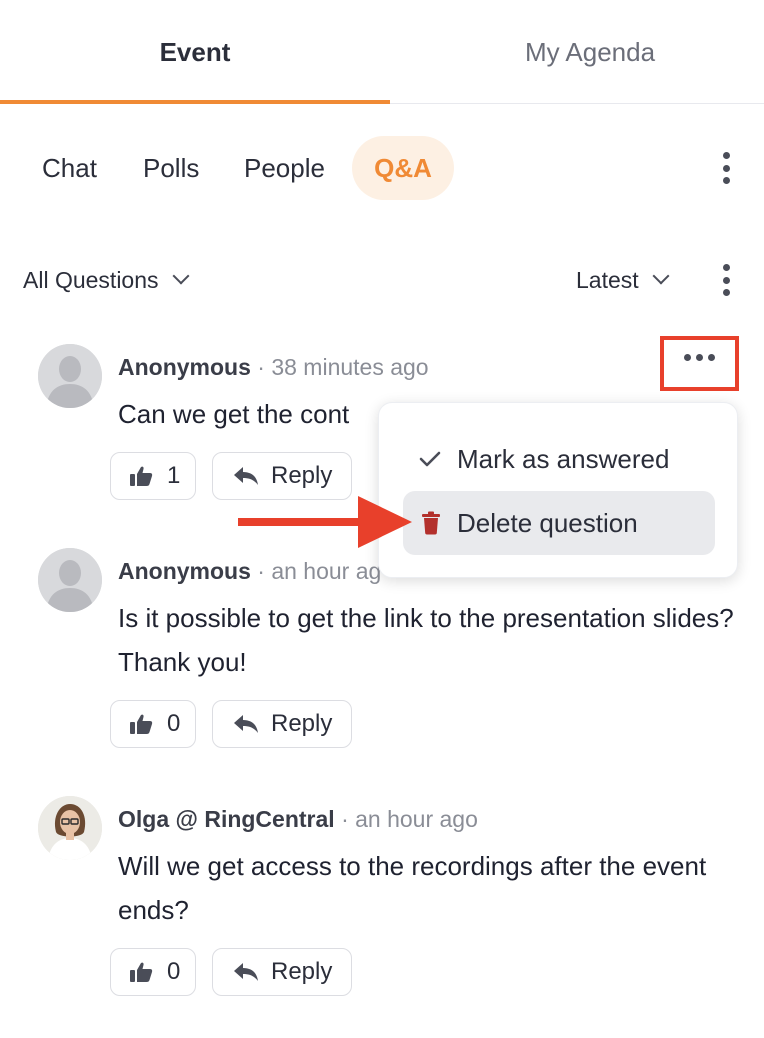 The height and width of the screenshot is (1038, 764). Describe the element at coordinates (195, 102) in the screenshot. I see `active-tab-indicator` at that location.